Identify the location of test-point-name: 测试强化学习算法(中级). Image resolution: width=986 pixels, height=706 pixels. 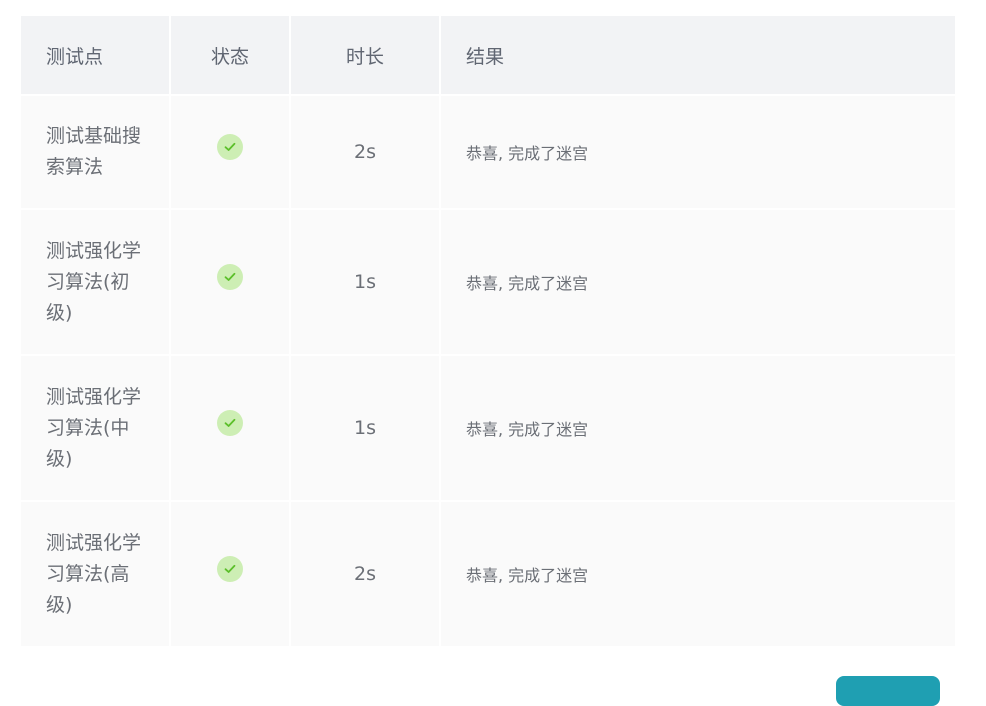
(94, 427).